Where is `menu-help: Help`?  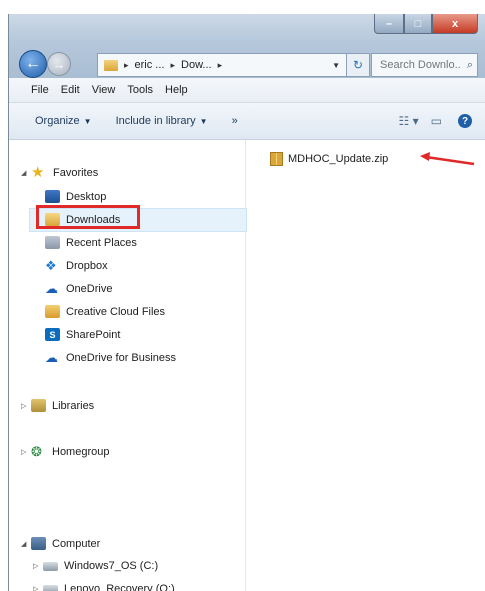 menu-help: Help is located at coordinates (176, 90).